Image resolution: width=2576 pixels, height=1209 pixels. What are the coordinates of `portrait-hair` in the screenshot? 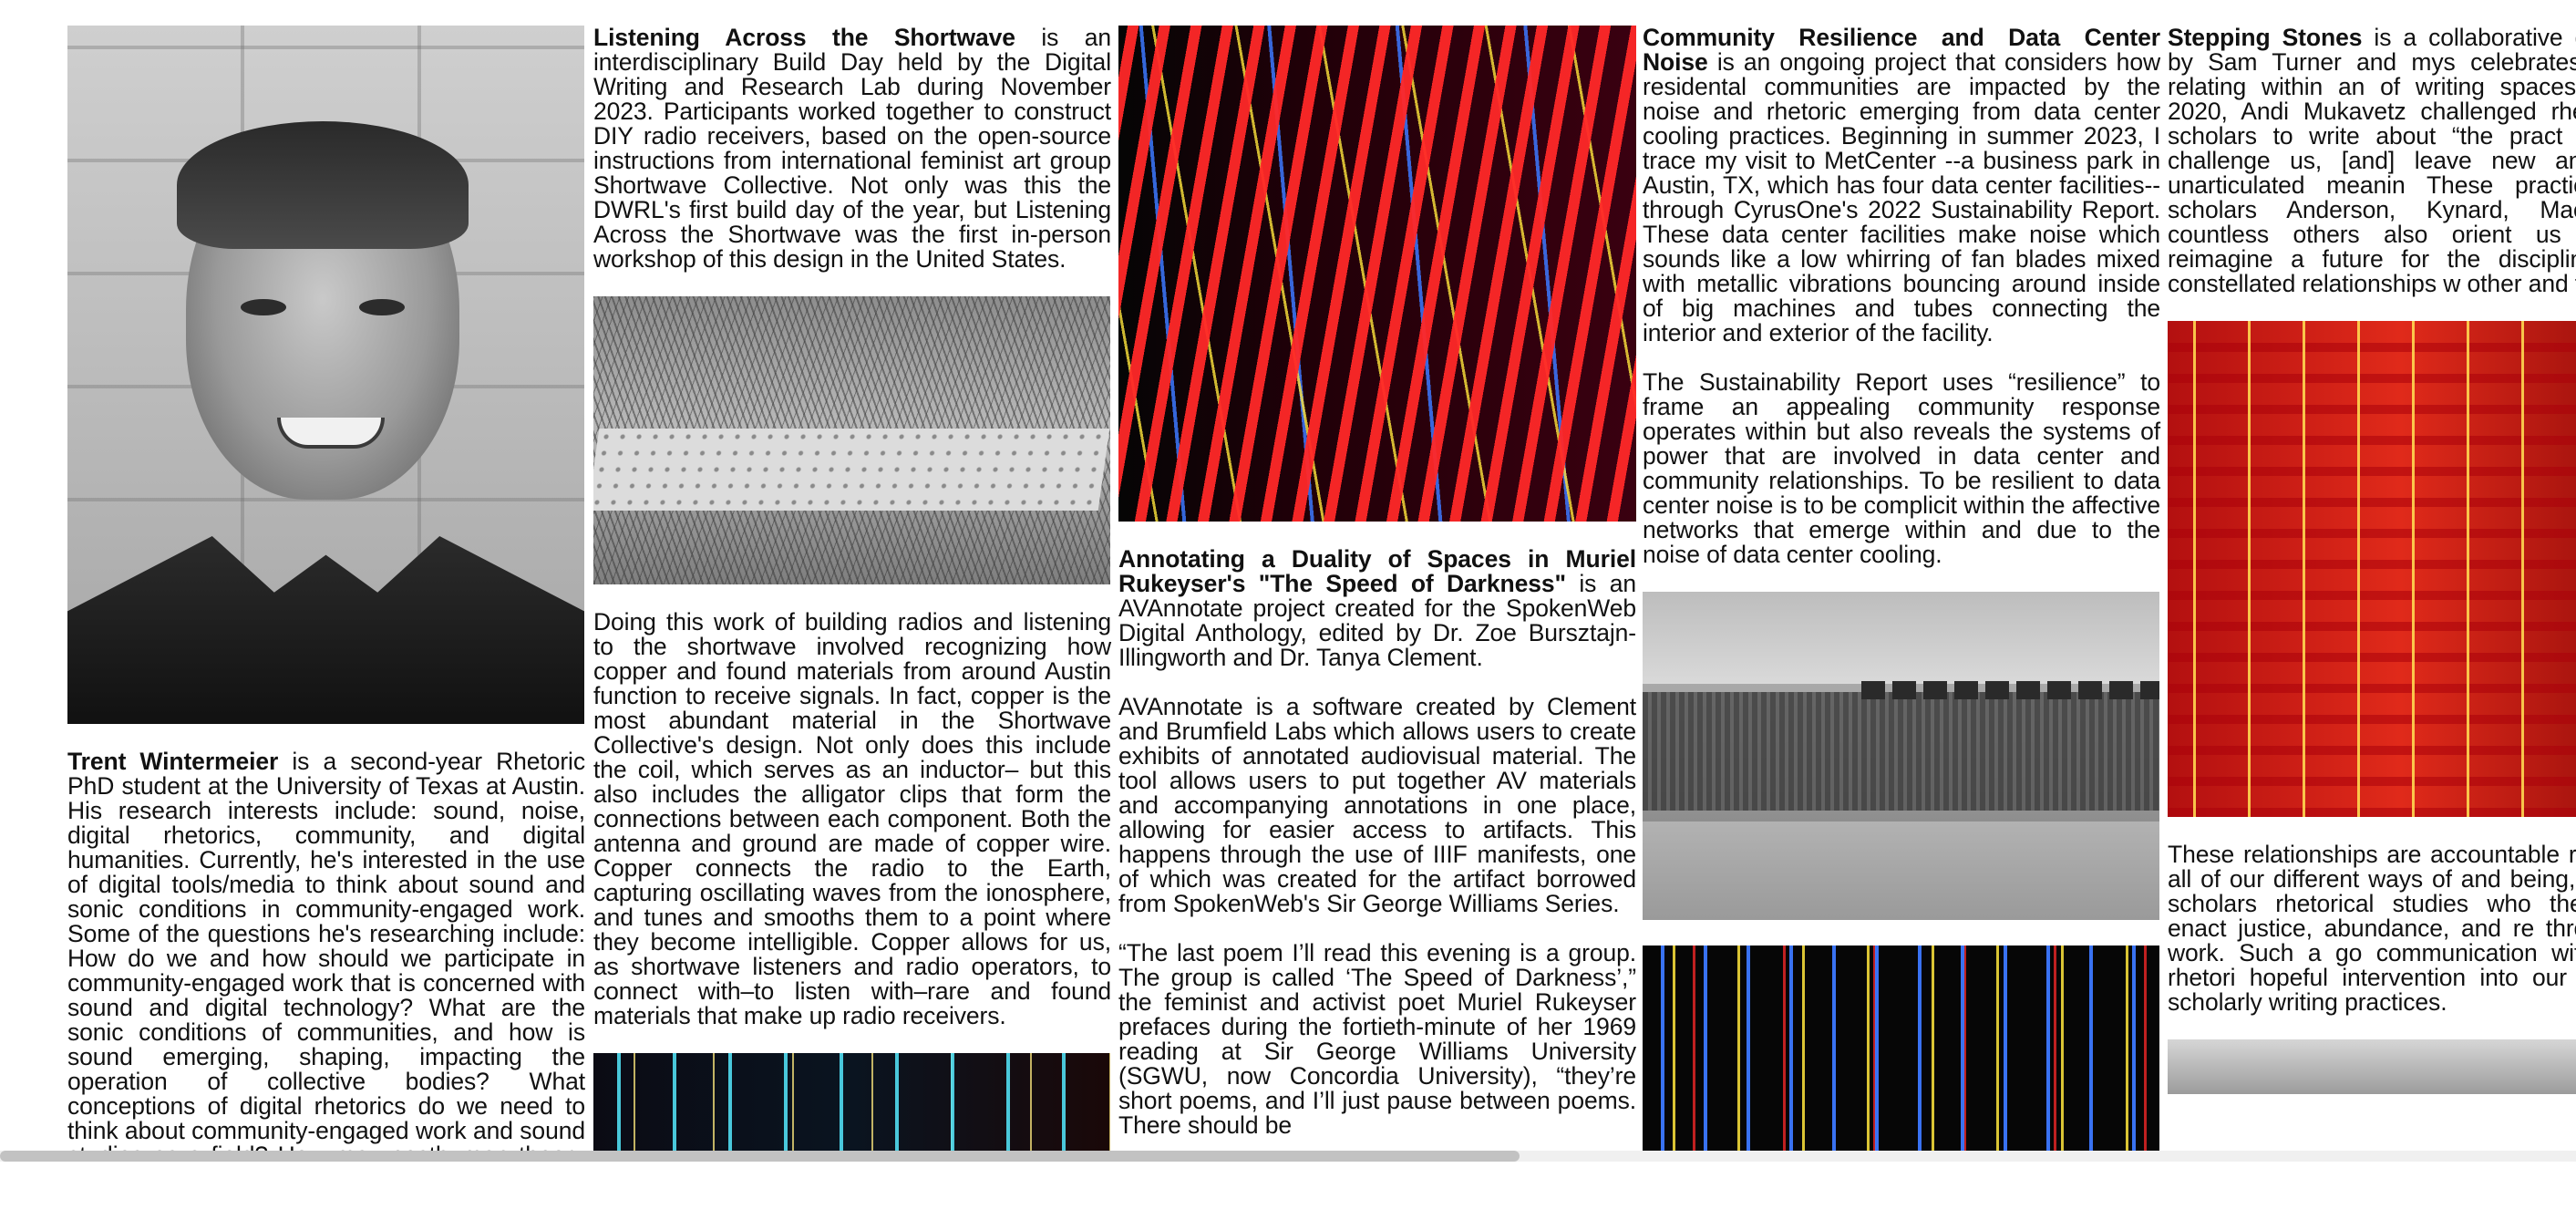 It's located at (323, 185).